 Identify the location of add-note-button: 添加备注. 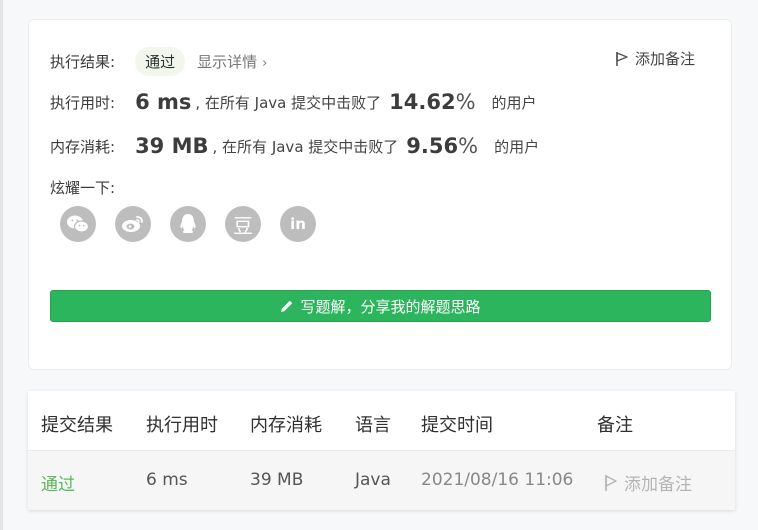
(655, 58).